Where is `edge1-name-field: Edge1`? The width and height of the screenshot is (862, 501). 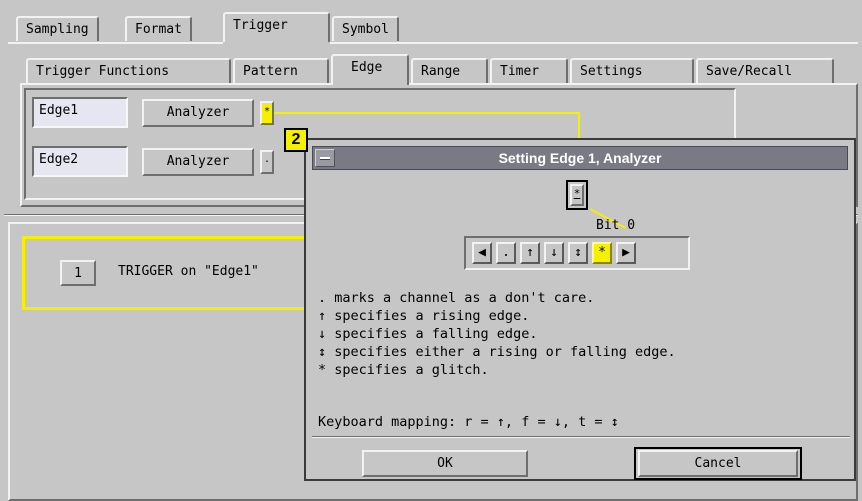
edge1-name-field: Edge1 is located at coordinates (80, 112).